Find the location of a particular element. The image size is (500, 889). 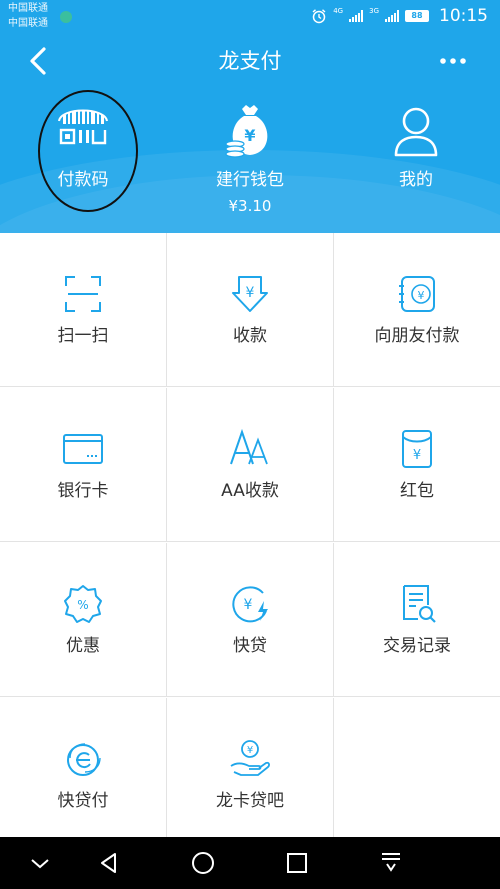

page-title: 龙支付 is located at coordinates (250, 61).